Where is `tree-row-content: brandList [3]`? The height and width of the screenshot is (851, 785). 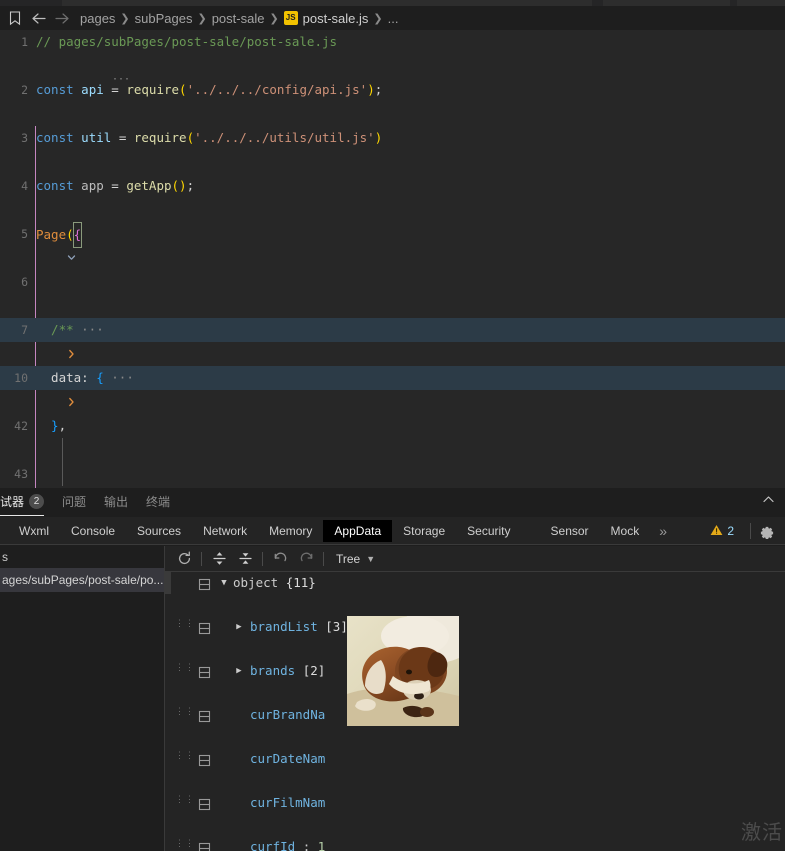
tree-row-content: brandList [3] is located at coordinates (299, 627).